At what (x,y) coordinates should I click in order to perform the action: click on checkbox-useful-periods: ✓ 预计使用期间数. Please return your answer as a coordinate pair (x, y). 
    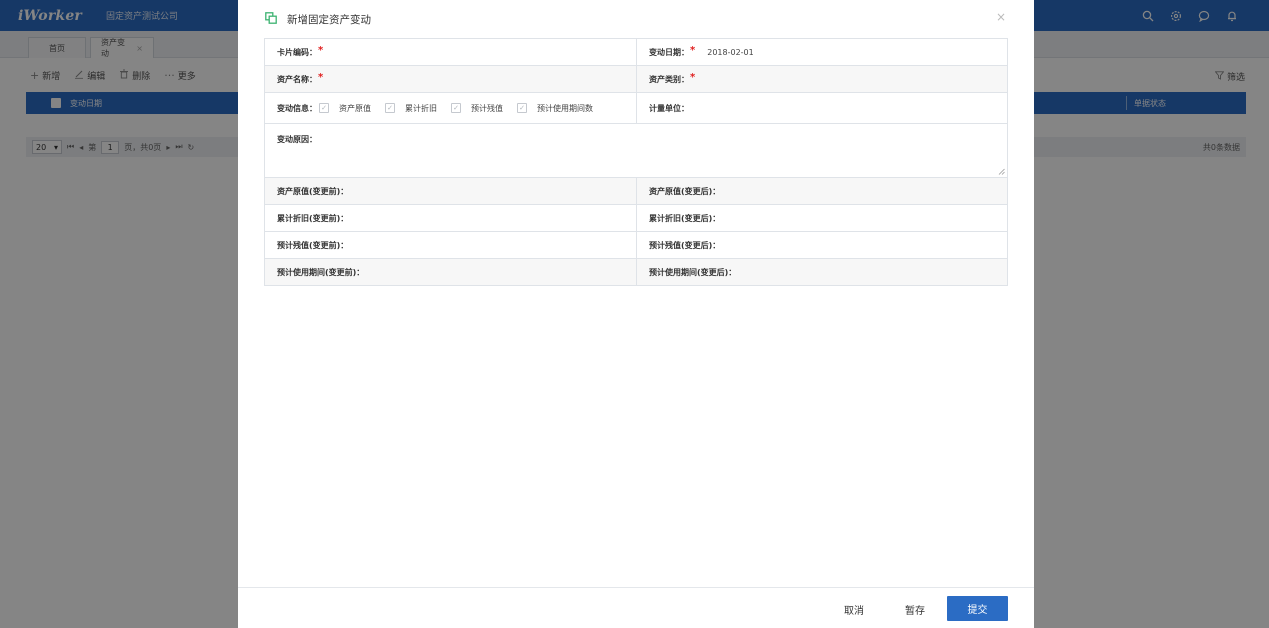
    Looking at the image, I should click on (555, 108).